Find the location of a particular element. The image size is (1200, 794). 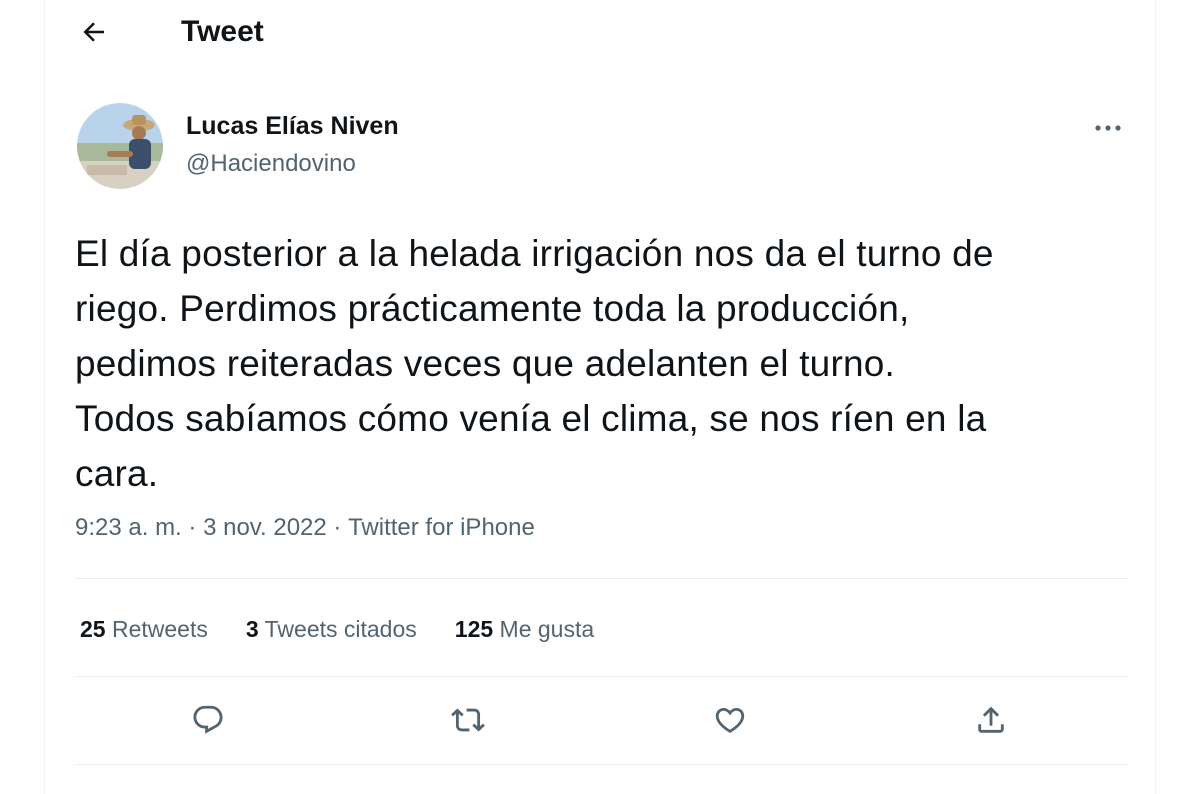

likes-label: Me gusta is located at coordinates (547, 629).